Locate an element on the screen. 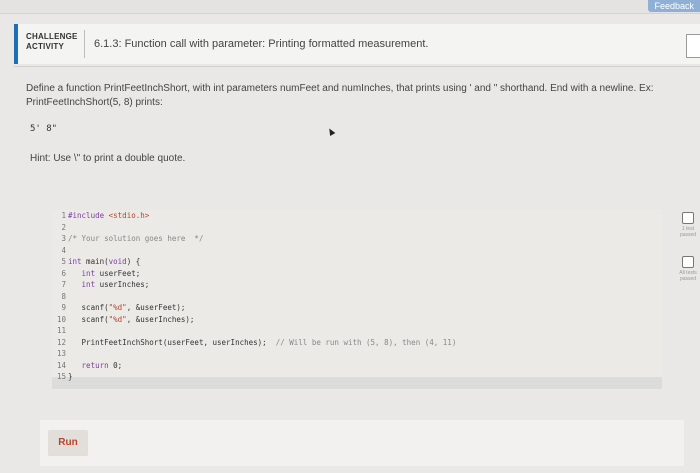 This screenshot has height=473, width=700. test-status-2: All tests passed is located at coordinates (688, 269).